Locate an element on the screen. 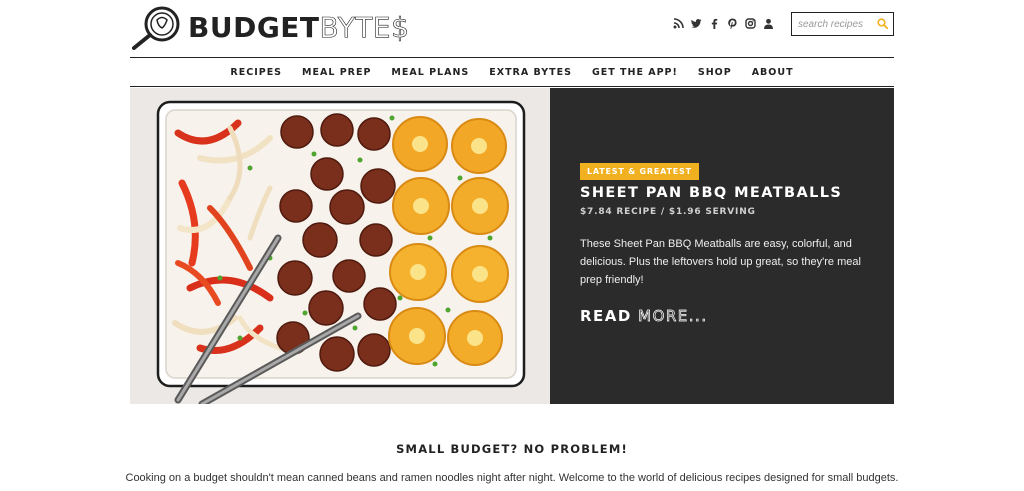 This screenshot has width=1024, height=491. instagram-icon is located at coordinates (750, 23).